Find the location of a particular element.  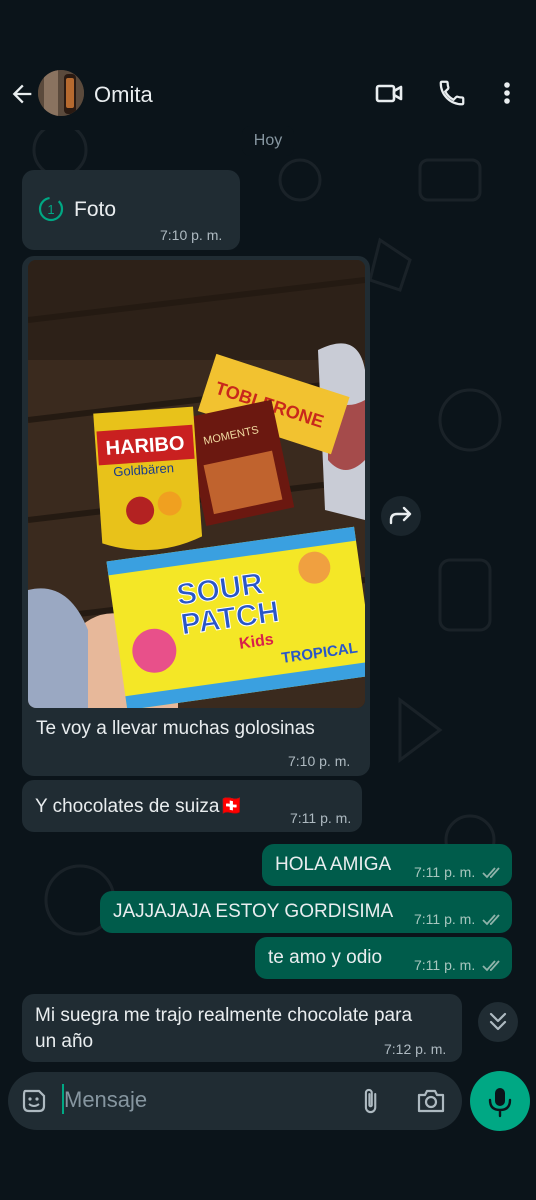

voice-message-button is located at coordinates (500, 1101).